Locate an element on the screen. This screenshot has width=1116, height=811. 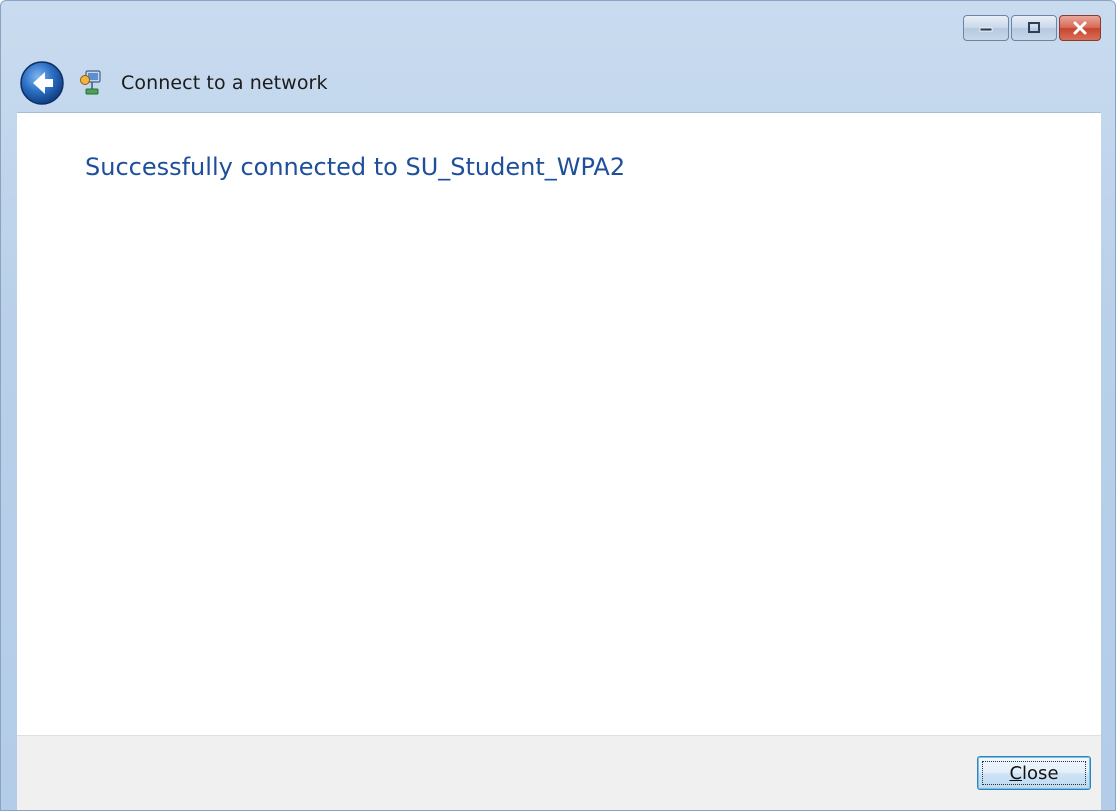
footer-bar: Close is located at coordinates (559, 772).